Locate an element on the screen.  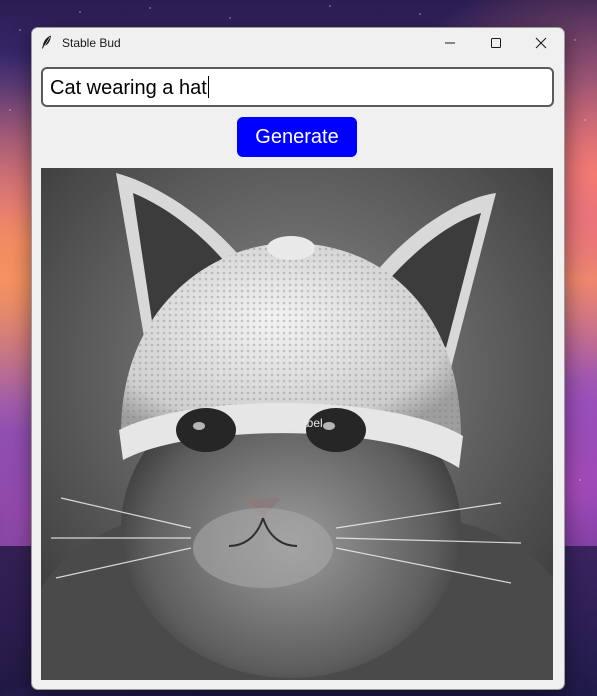
generate-button-label: Generate is located at coordinates (297, 136).